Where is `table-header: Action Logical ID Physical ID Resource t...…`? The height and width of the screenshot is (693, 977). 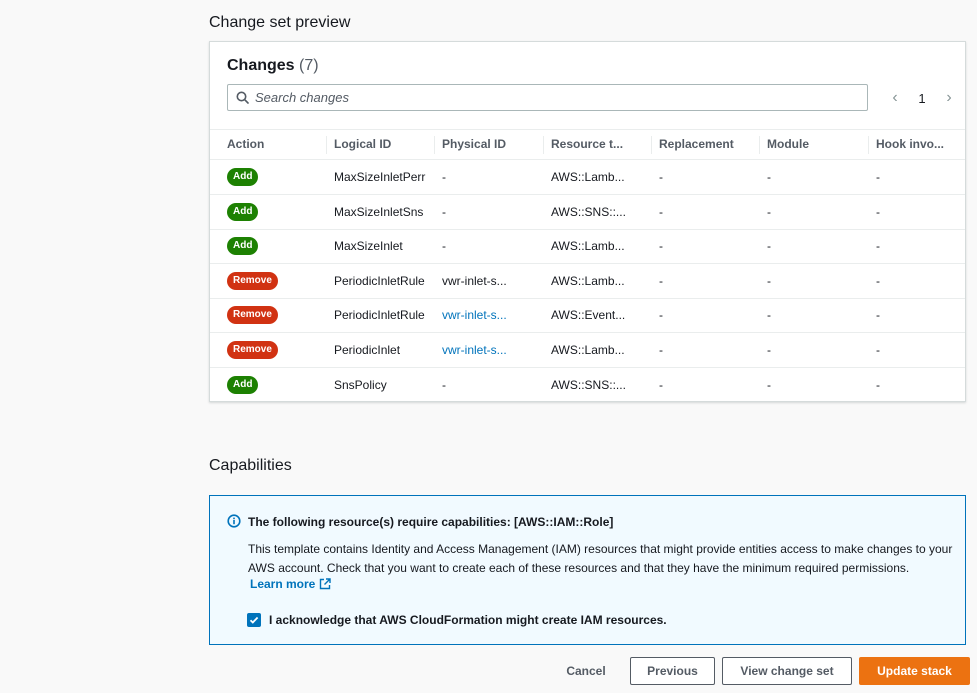 table-header: Action Logical ID Physical ID Resource t...… is located at coordinates (587, 144).